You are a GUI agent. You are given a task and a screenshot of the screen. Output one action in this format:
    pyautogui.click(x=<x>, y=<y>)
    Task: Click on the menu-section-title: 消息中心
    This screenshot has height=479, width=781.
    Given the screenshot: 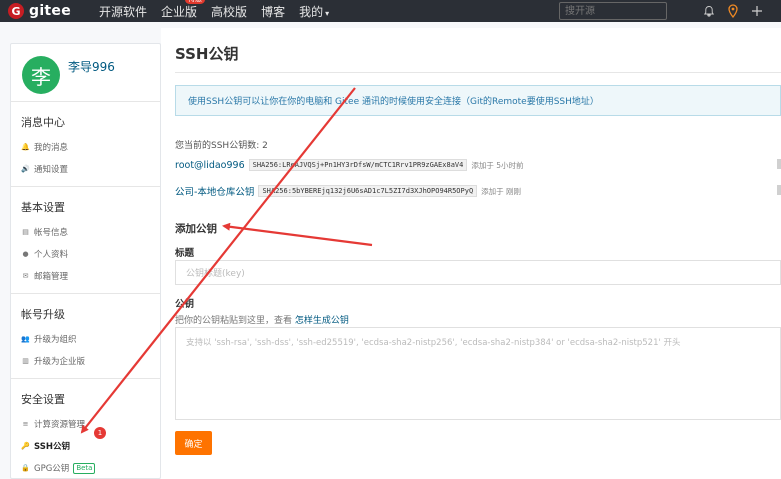 What is the action you would take?
    pyautogui.click(x=43, y=122)
    